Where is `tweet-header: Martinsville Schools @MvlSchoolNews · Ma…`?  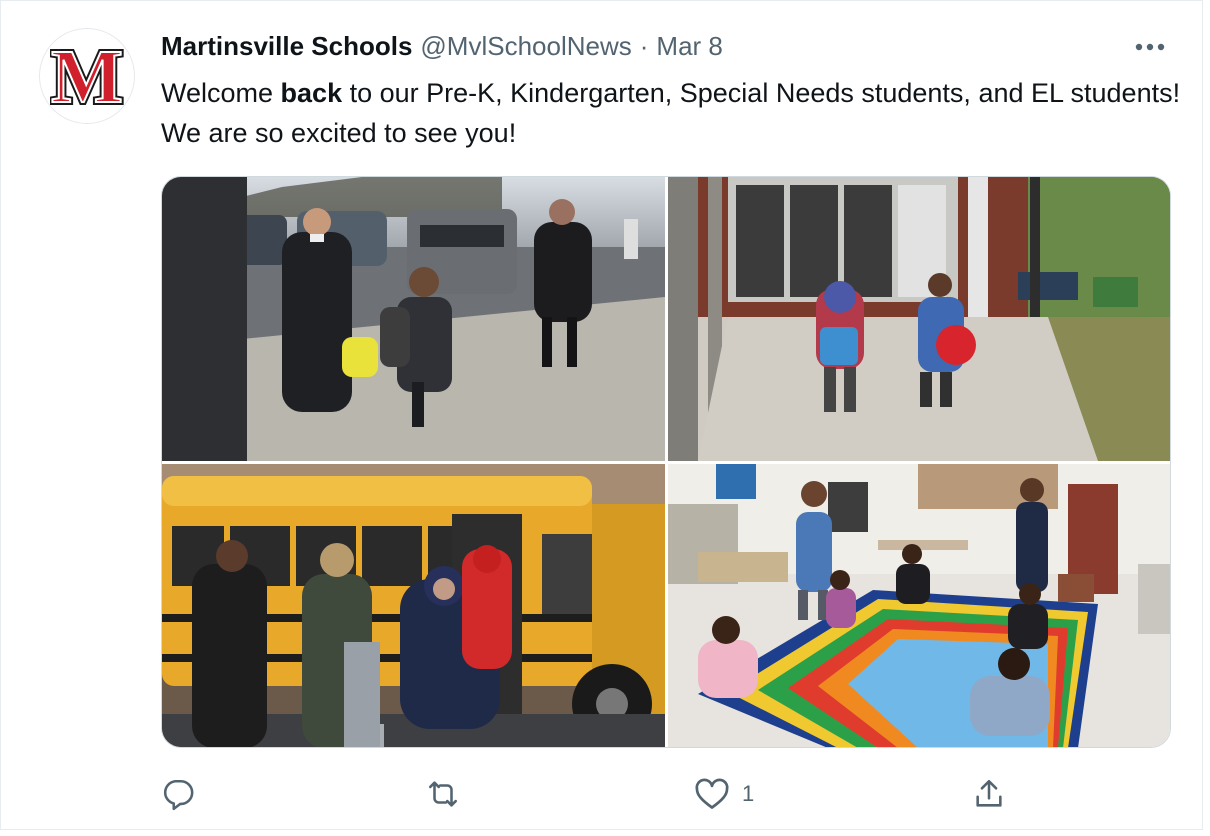 tweet-header: Martinsville Schools @MvlSchoolNews · Ma… is located at coordinates (651, 49).